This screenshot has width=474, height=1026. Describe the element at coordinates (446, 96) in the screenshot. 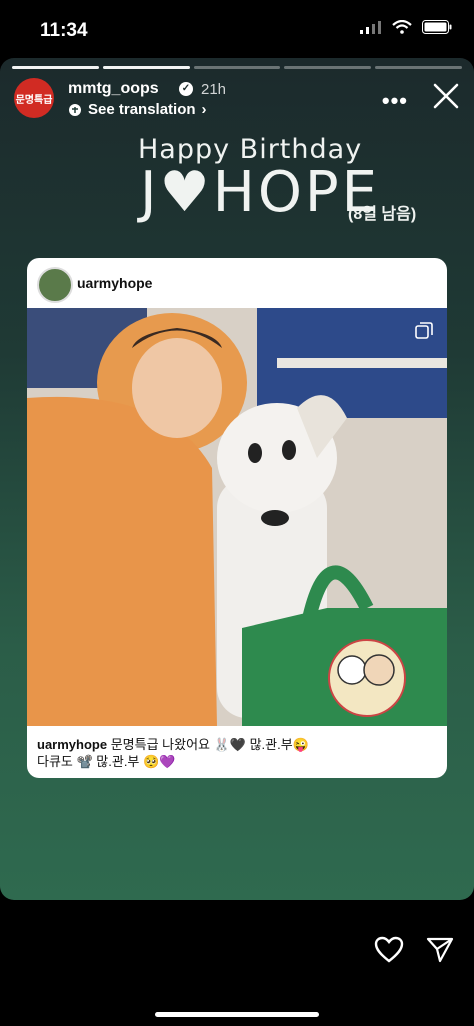

I see `close-icon` at that location.